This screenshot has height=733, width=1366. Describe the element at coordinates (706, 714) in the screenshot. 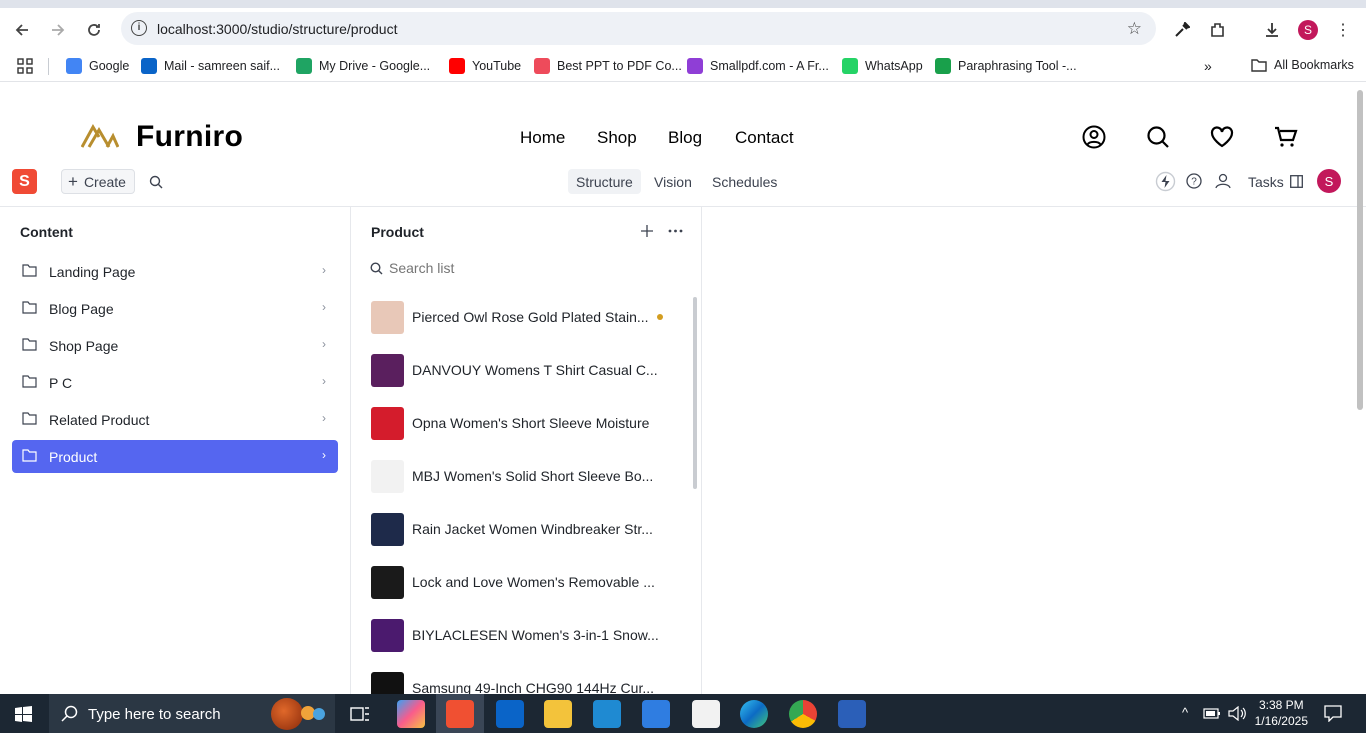

I see `notepad-icon` at that location.